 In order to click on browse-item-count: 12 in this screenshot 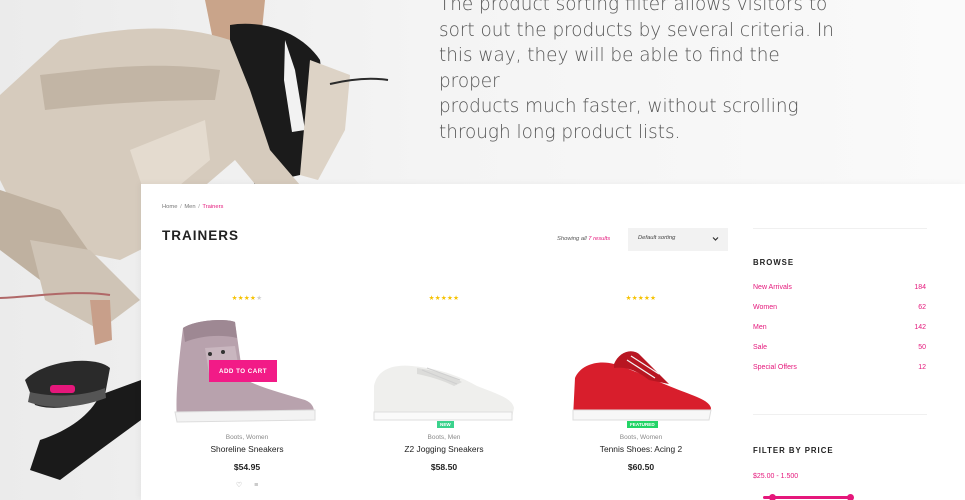, I will do `click(922, 367)`.